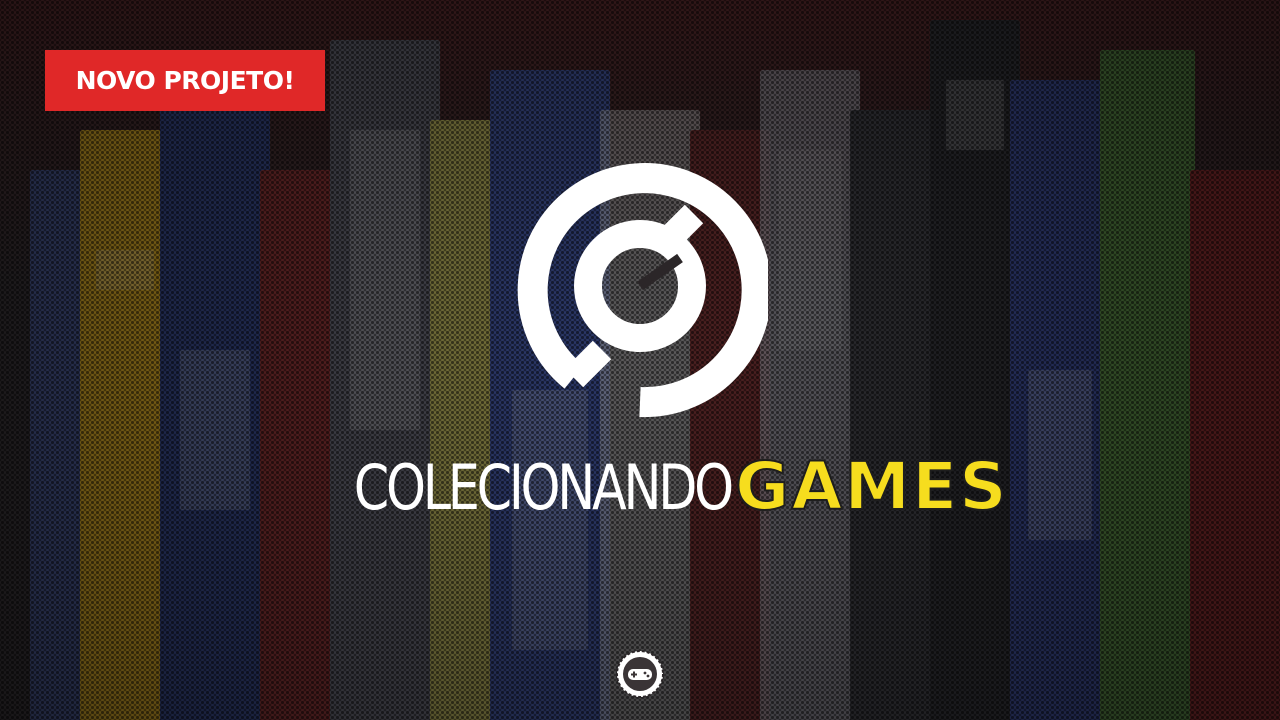 The height and width of the screenshot is (720, 1280). I want to click on brand-wordmark: COLECIONANDO GAMES, so click(644, 488).